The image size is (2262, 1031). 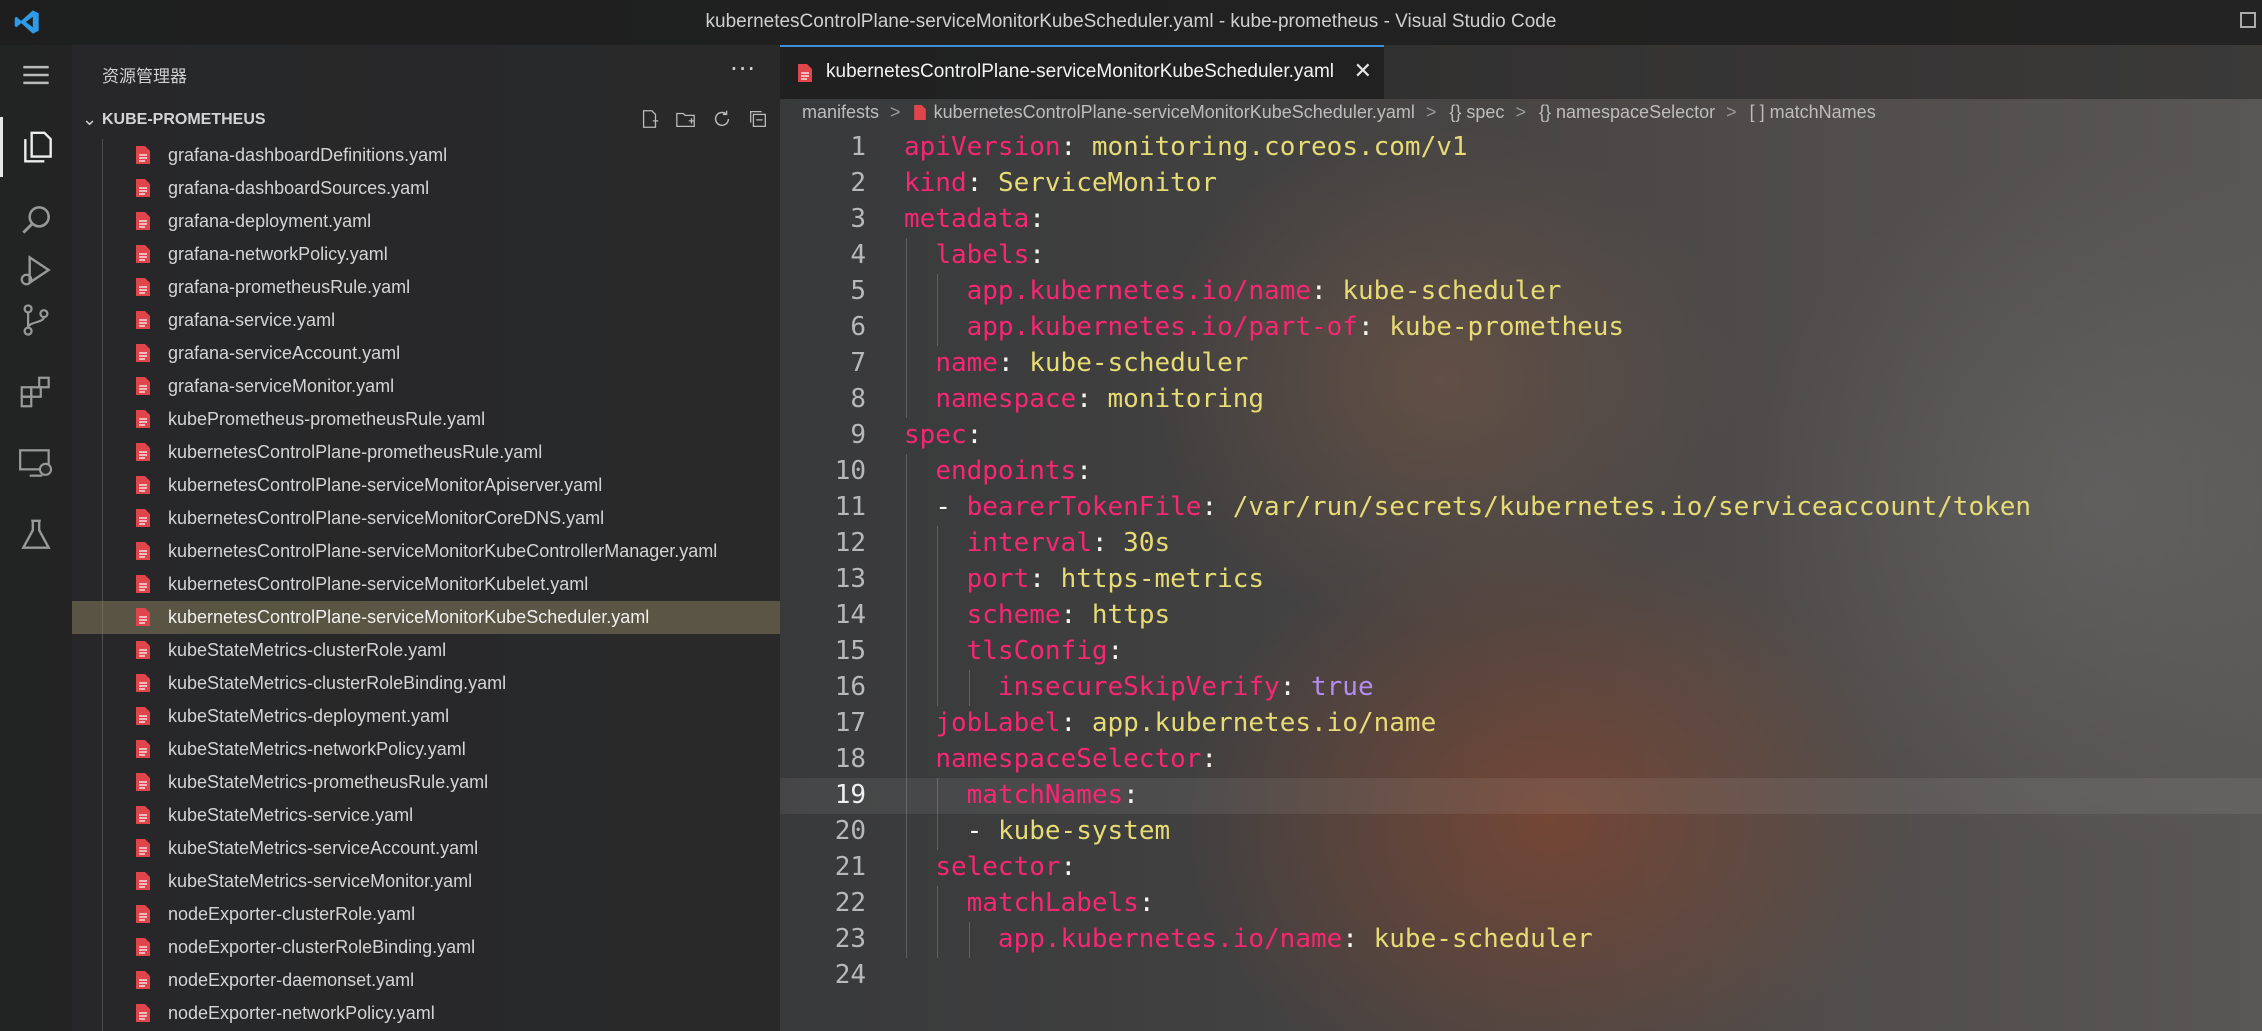 I want to click on code-line: 18 namespaceSelector:, so click(x=1521, y=760).